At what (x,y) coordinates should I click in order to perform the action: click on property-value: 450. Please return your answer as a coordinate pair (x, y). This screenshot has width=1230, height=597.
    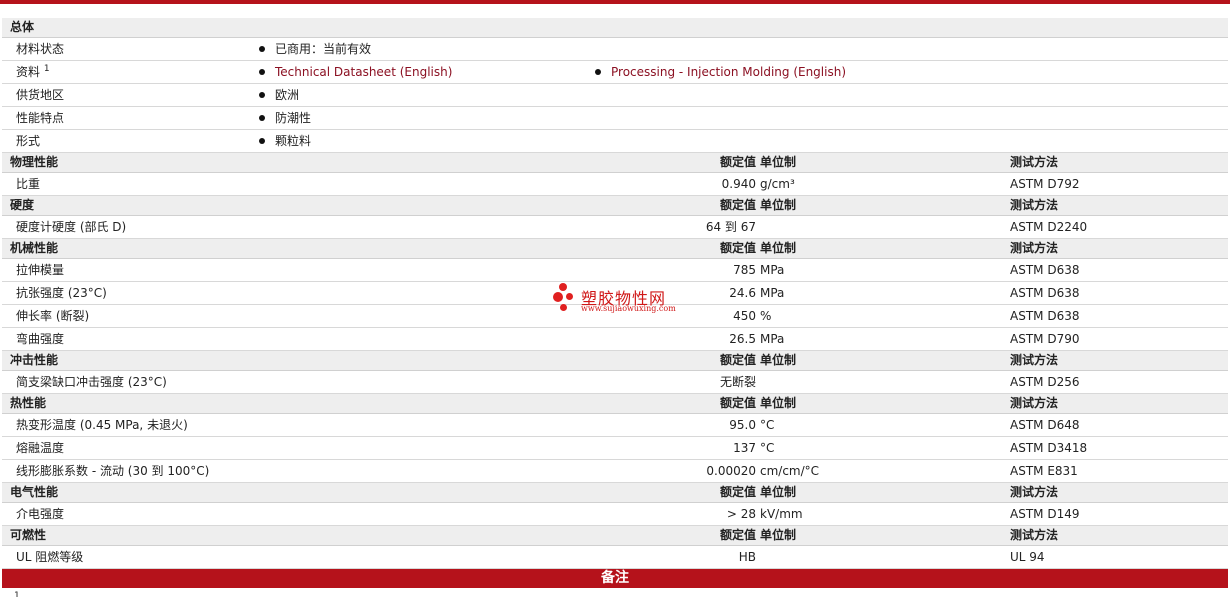
    Looking at the image, I should click on (744, 316).